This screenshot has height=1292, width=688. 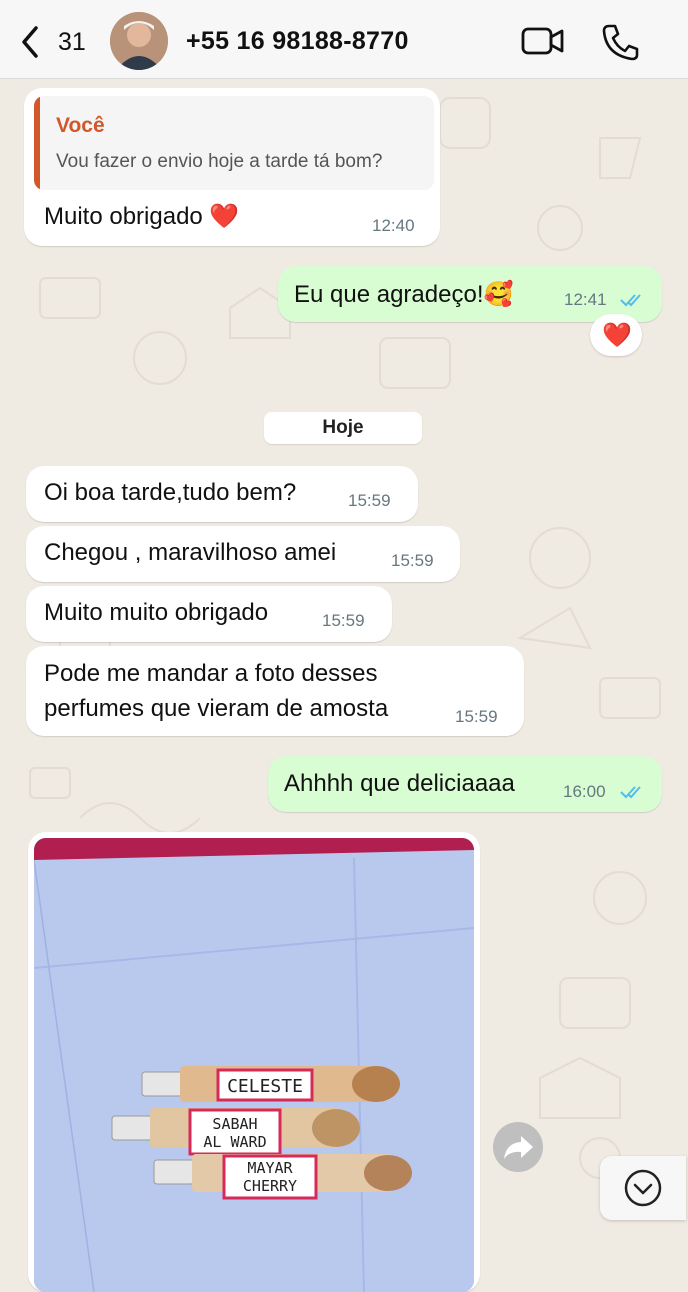 What do you see at coordinates (393, 225) in the screenshot?
I see `message-time: 12:40` at bounding box center [393, 225].